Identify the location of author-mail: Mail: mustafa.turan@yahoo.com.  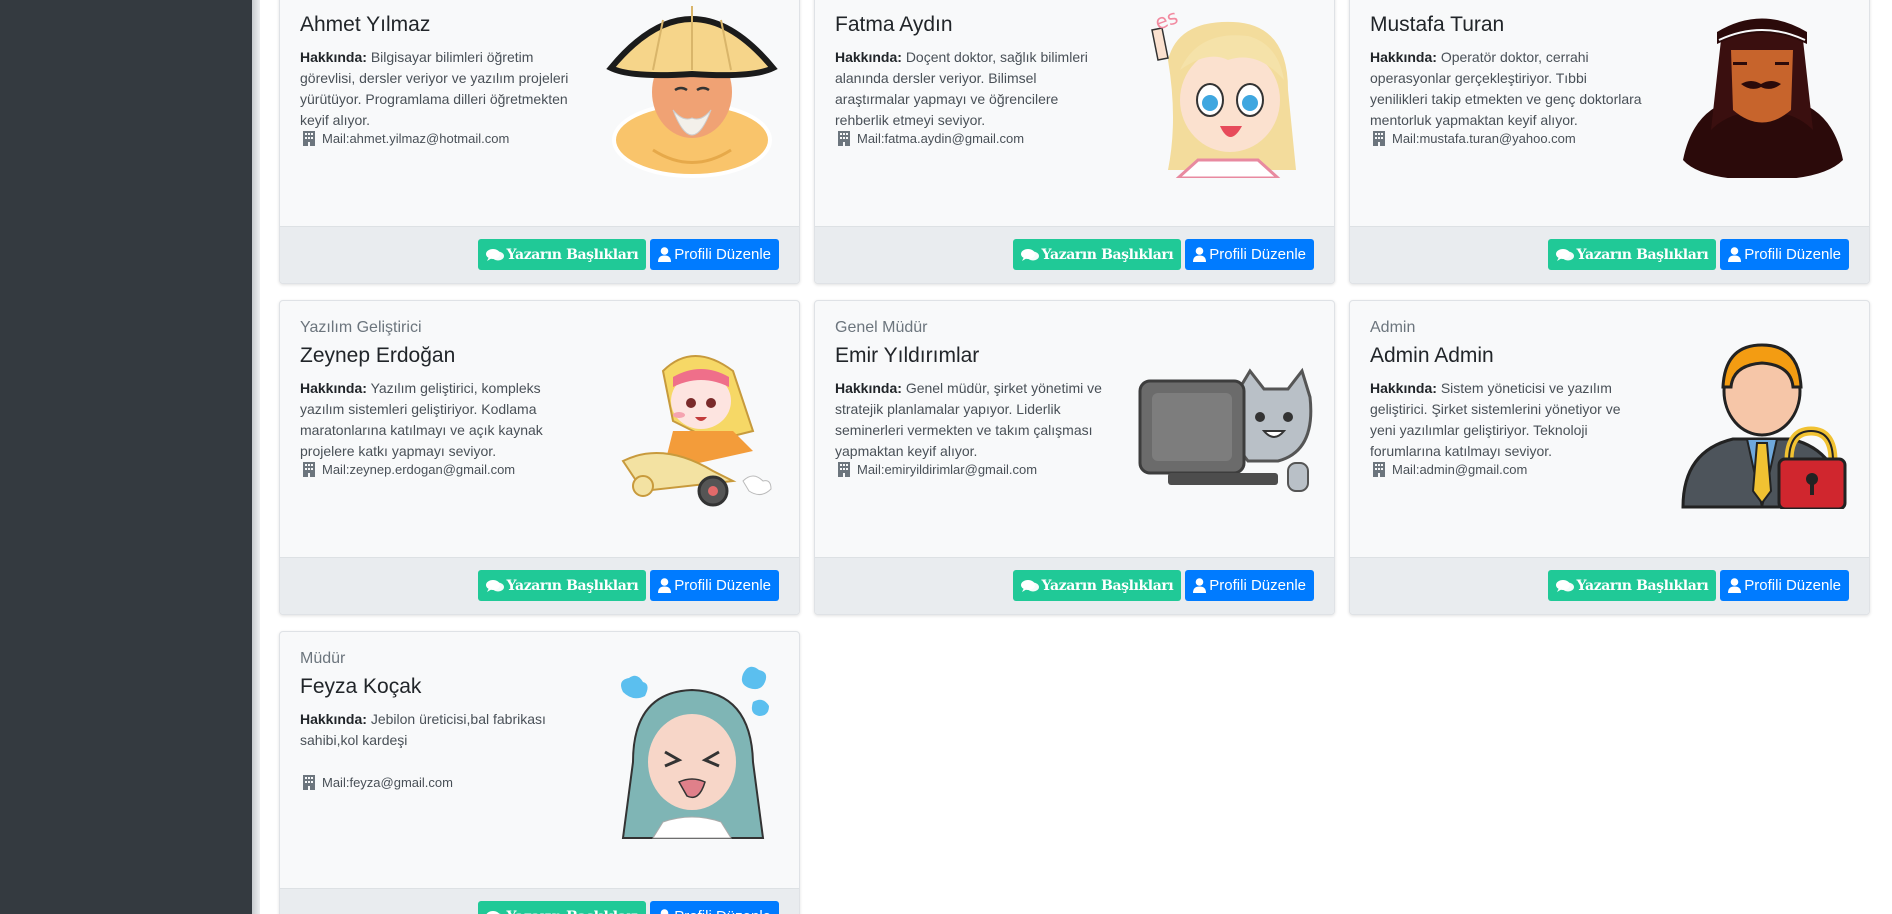
(1474, 138).